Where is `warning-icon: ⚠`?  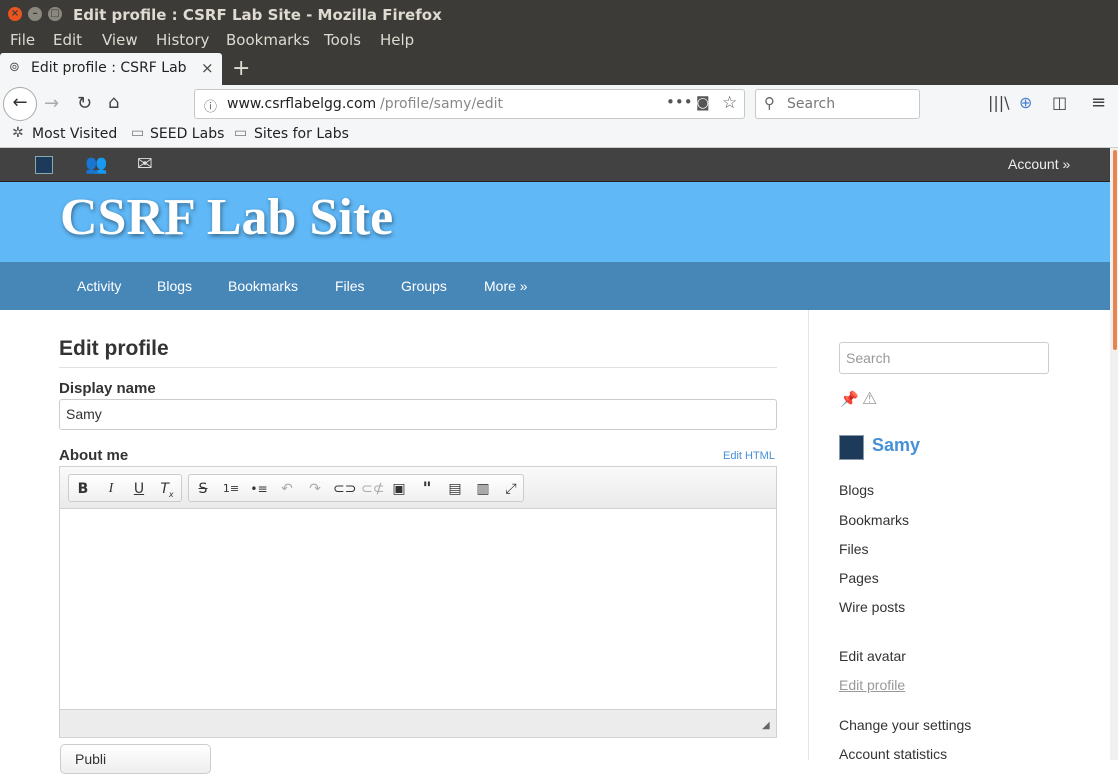 warning-icon: ⚠ is located at coordinates (869, 399).